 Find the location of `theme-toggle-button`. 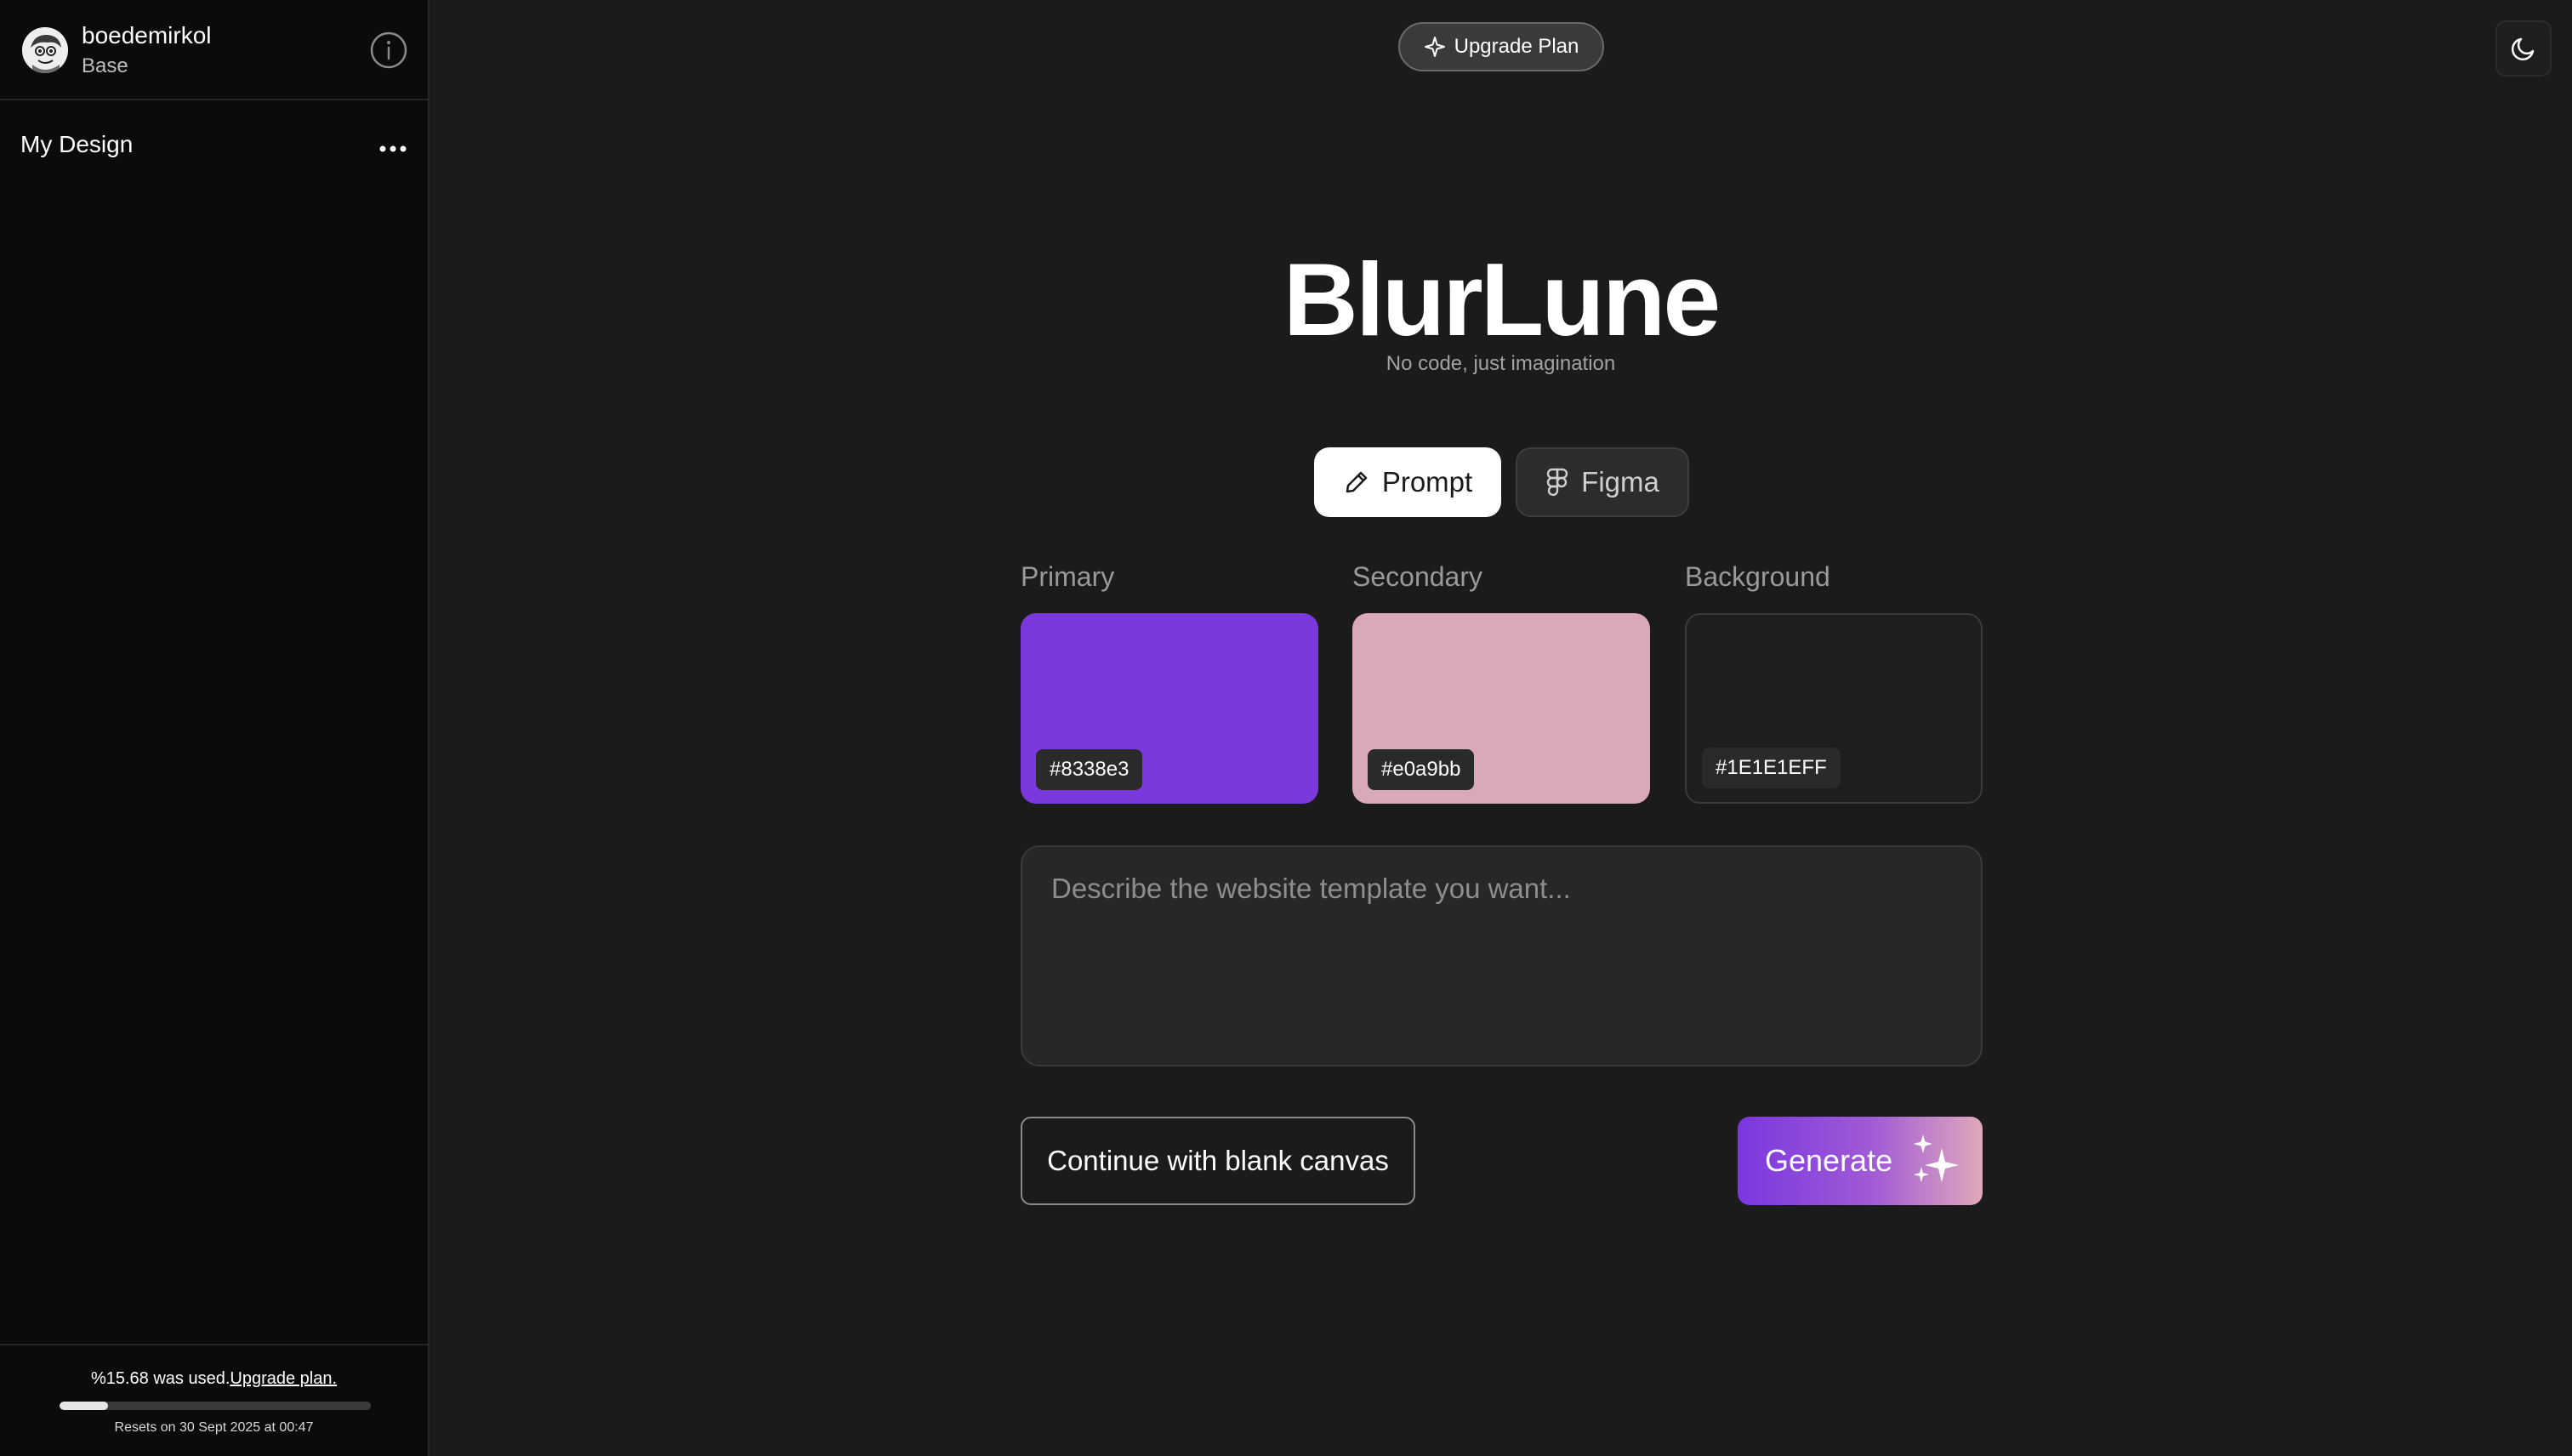

theme-toggle-button is located at coordinates (2524, 48).